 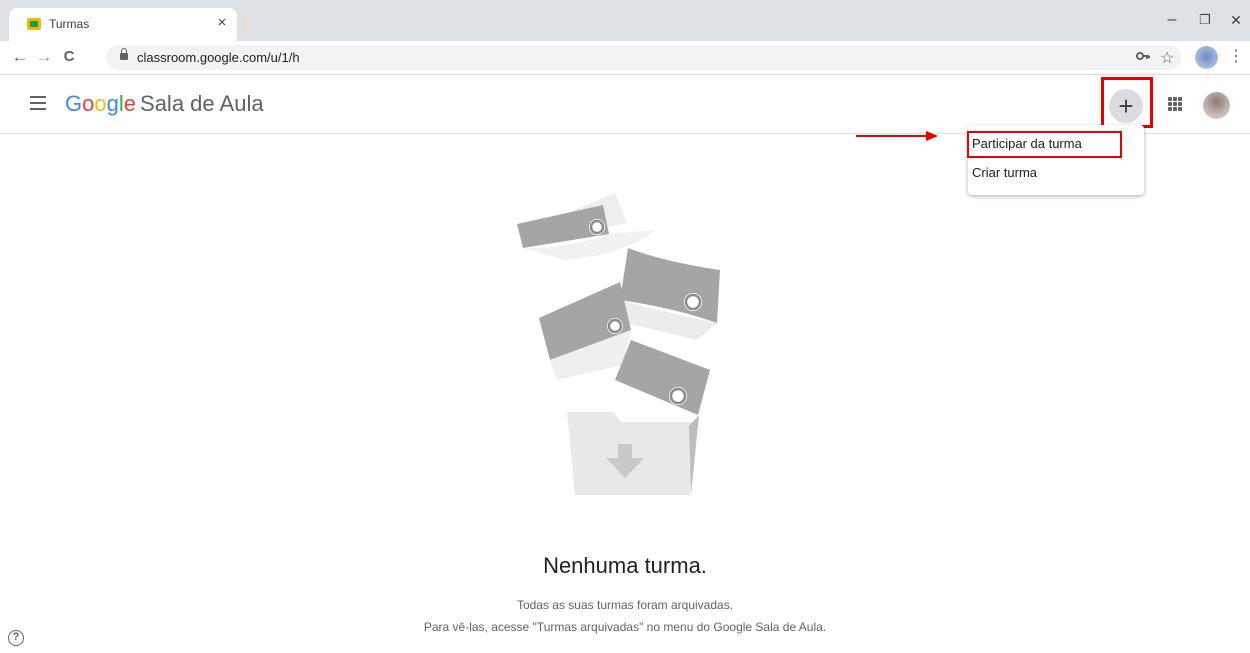 What do you see at coordinates (202, 103) in the screenshot?
I see `app-name: Sala de Aula` at bounding box center [202, 103].